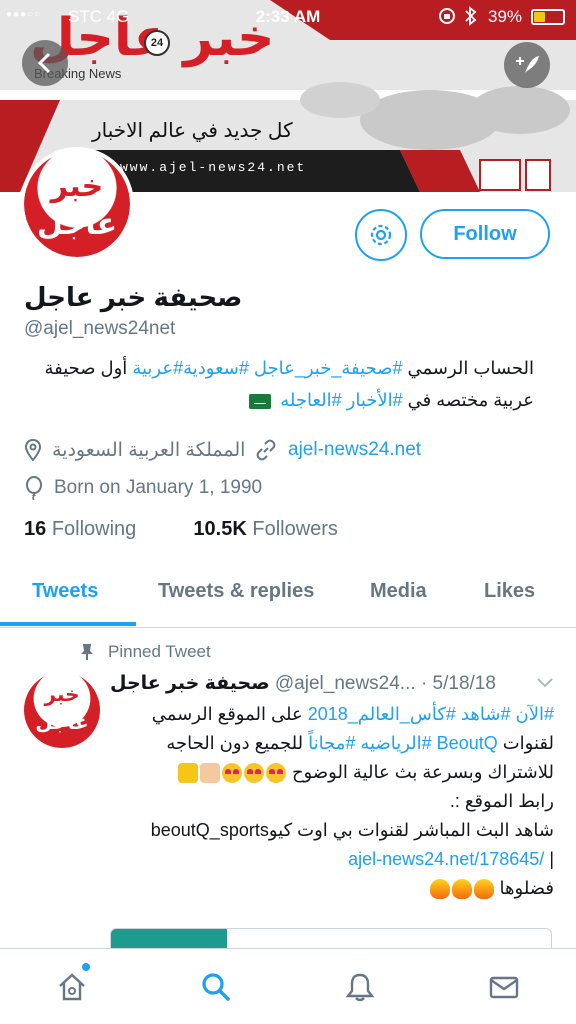 This screenshot has width=576, height=1024. I want to click on battery-icon, so click(548, 17).